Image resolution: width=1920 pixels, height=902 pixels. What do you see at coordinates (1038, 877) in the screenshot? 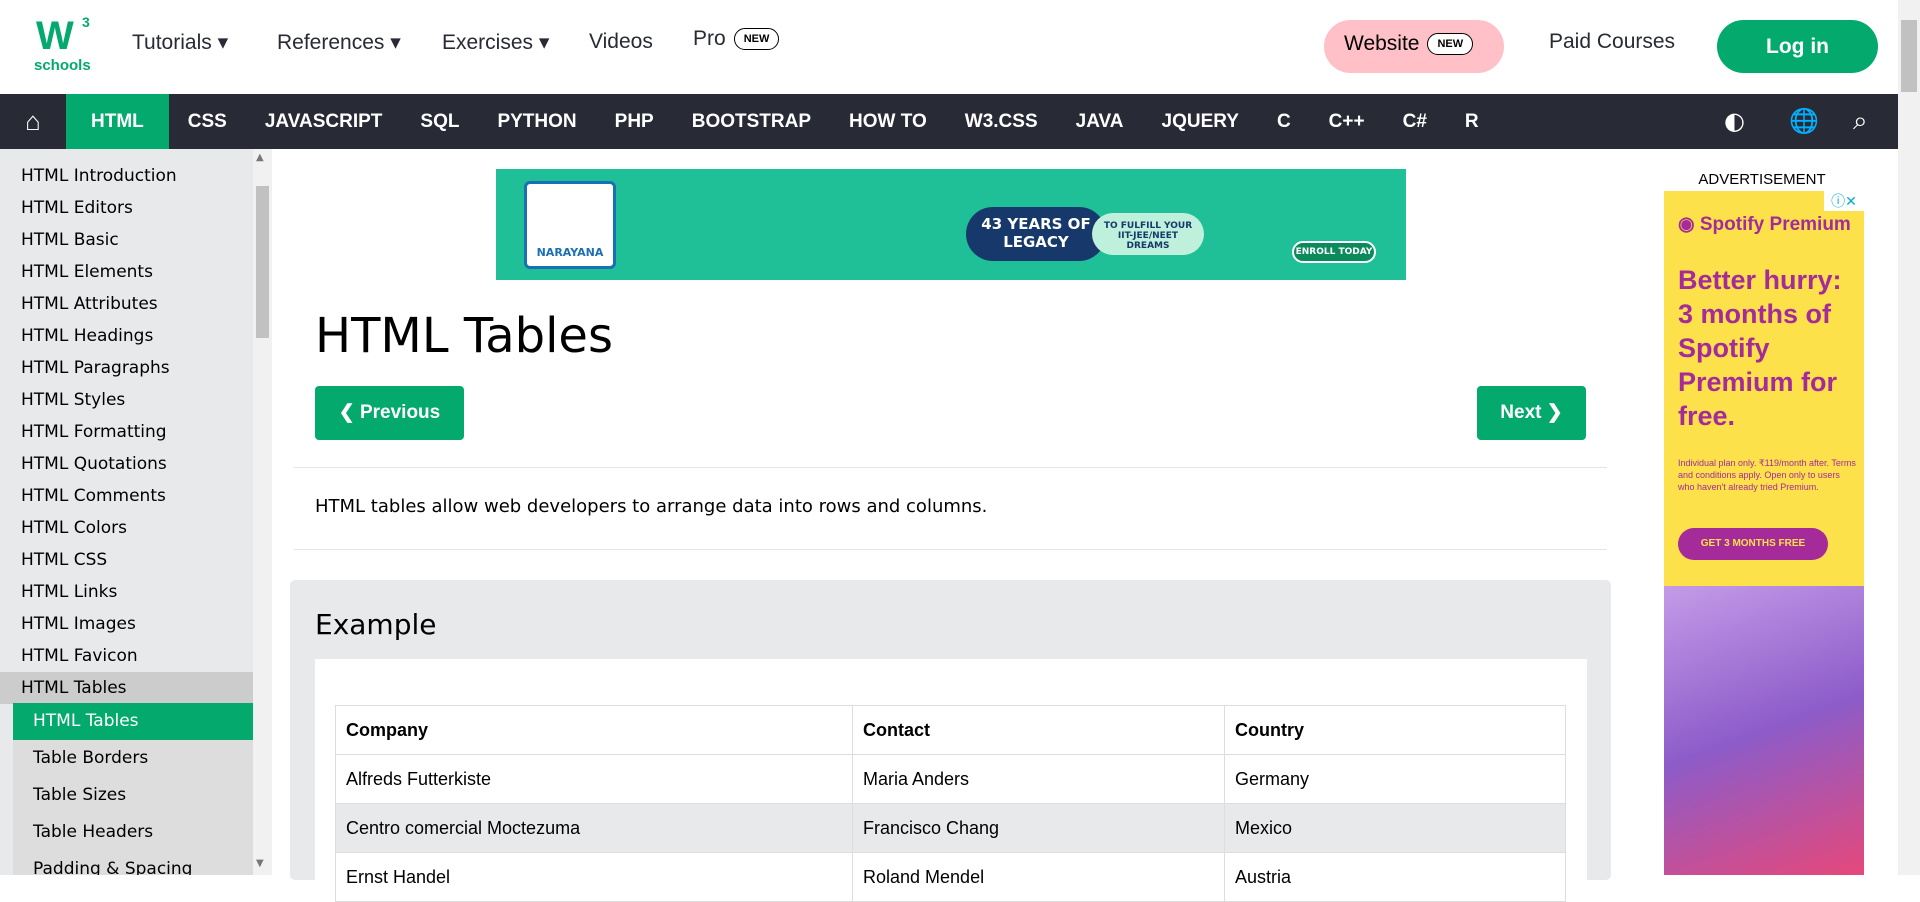
I see `table-cell: Roland Mendel` at bounding box center [1038, 877].